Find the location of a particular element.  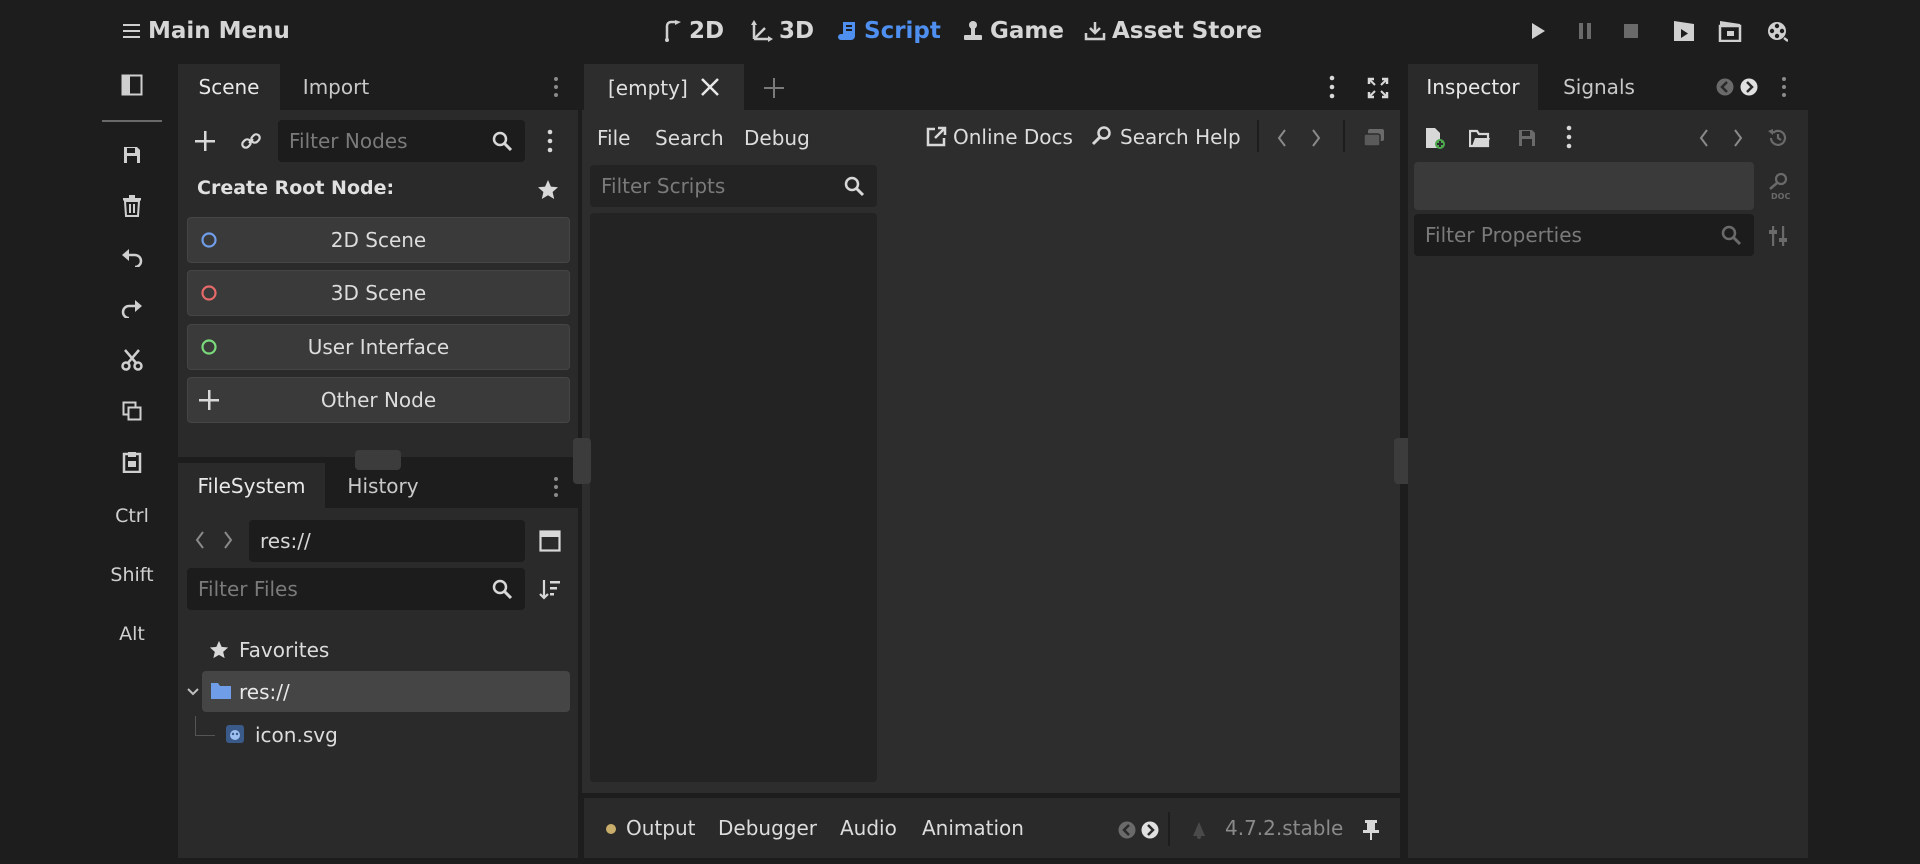

favorites-star-icon is located at coordinates (548, 190).